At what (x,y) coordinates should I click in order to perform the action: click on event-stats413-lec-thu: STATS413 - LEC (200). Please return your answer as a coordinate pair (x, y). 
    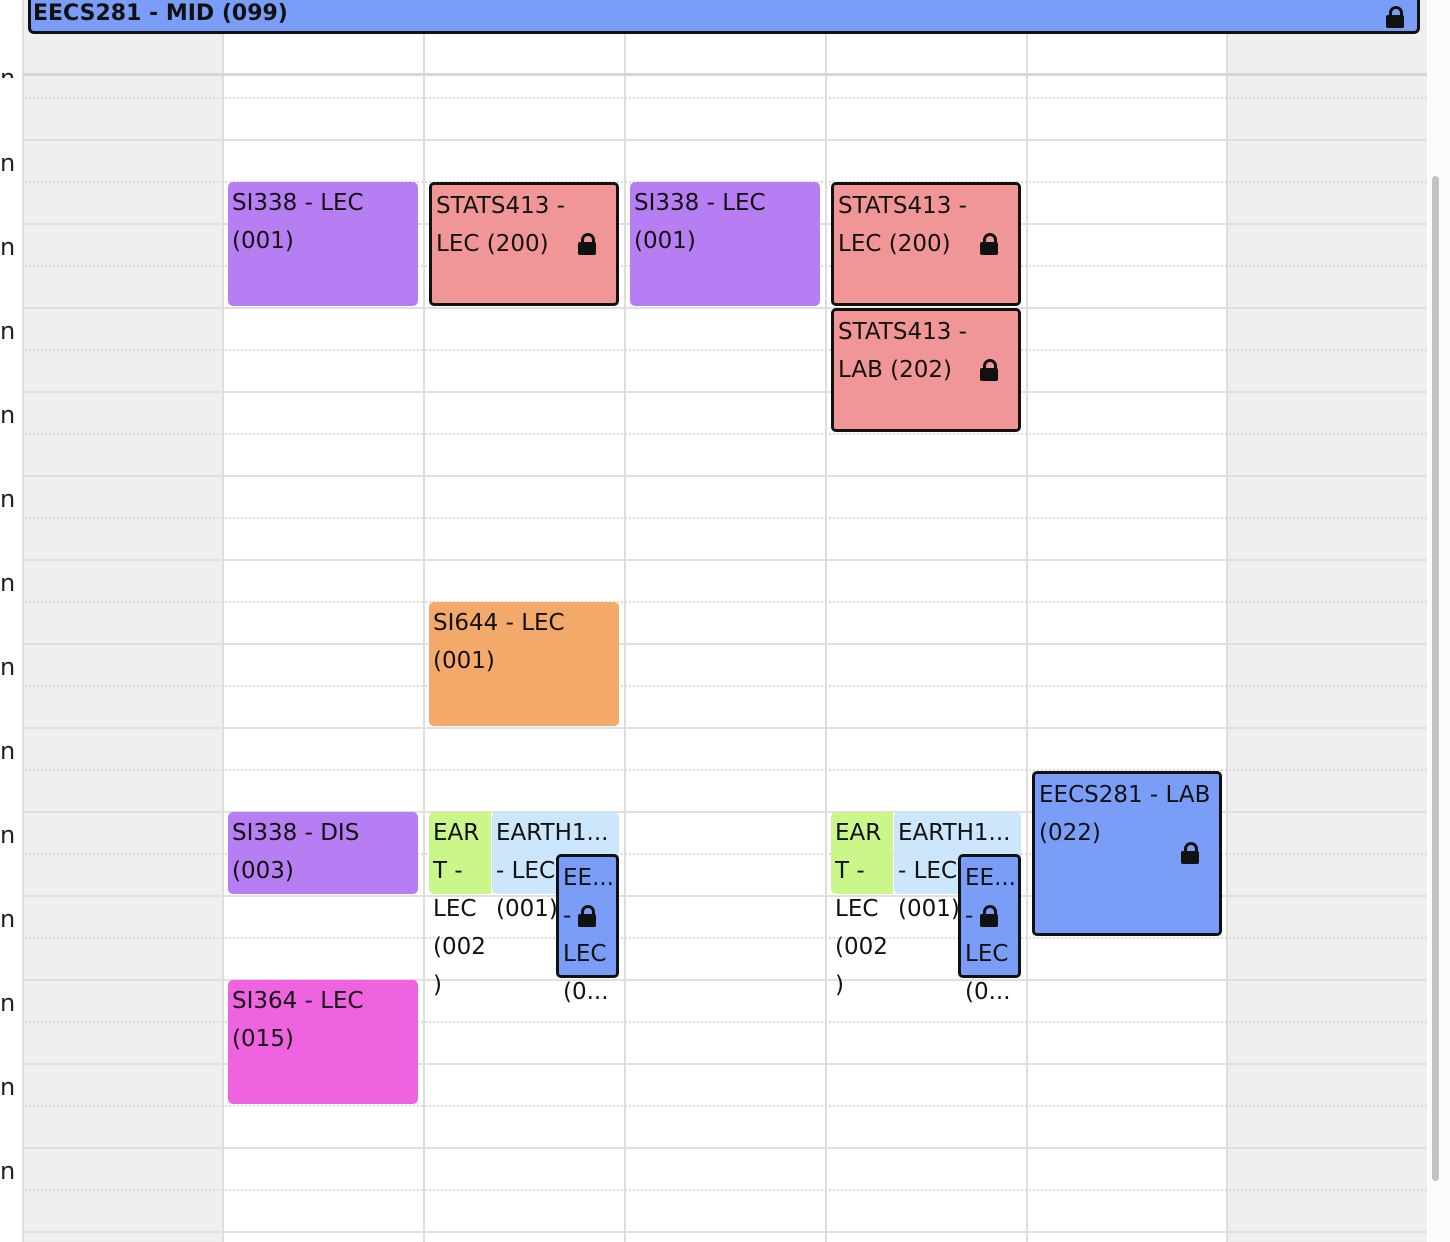
    Looking at the image, I should click on (926, 244).